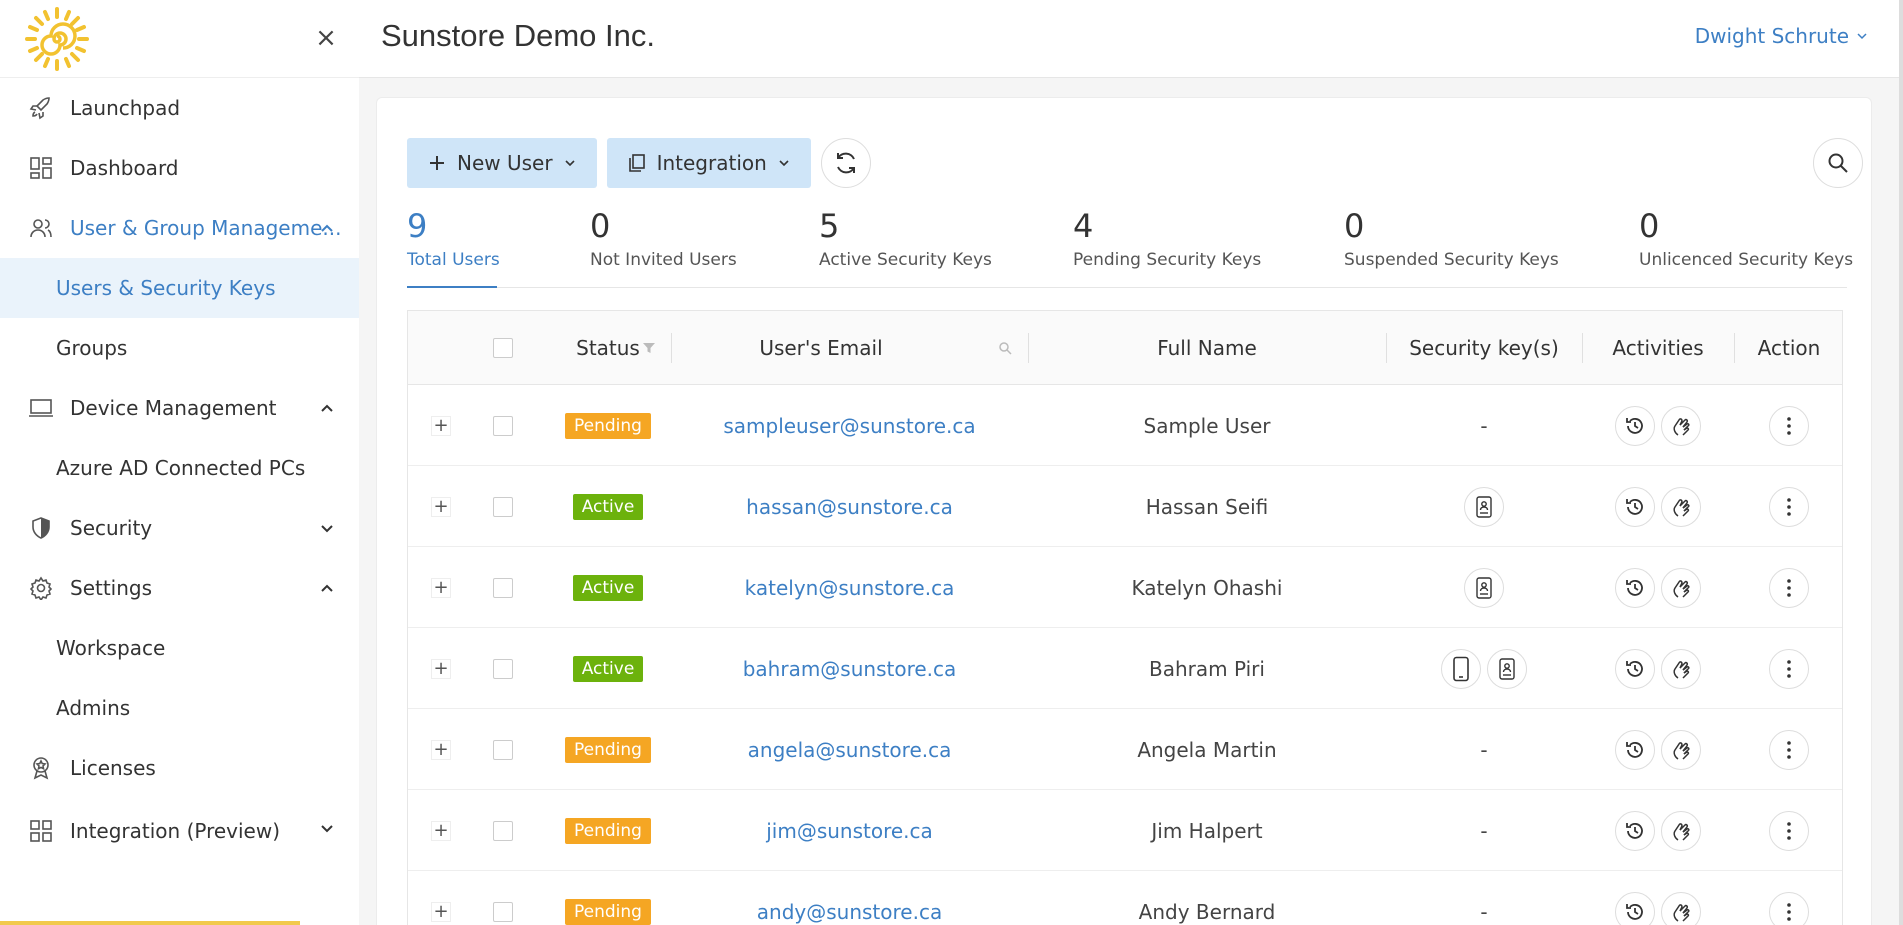 The image size is (1903, 925). I want to click on user-email-link: bahram@sunstore.ca, so click(850, 669).